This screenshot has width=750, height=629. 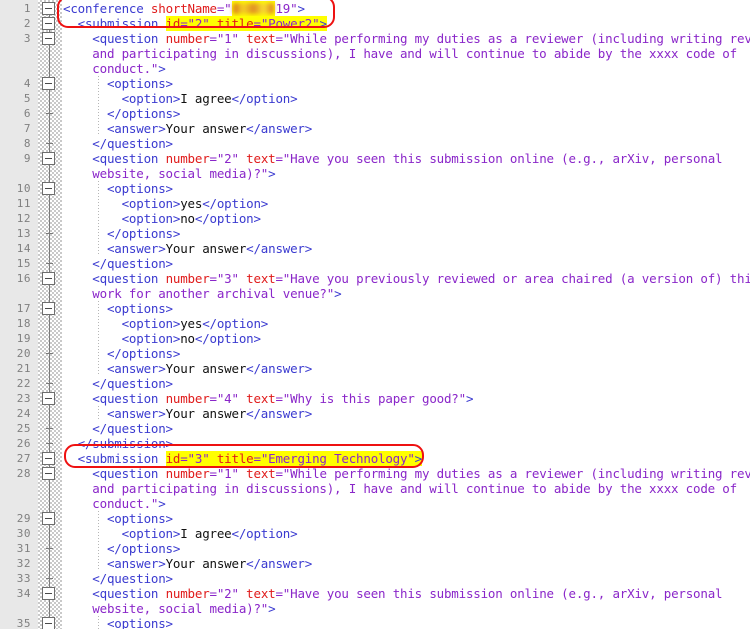 I want to click on code-token: </answer>, so click(x=279, y=413).